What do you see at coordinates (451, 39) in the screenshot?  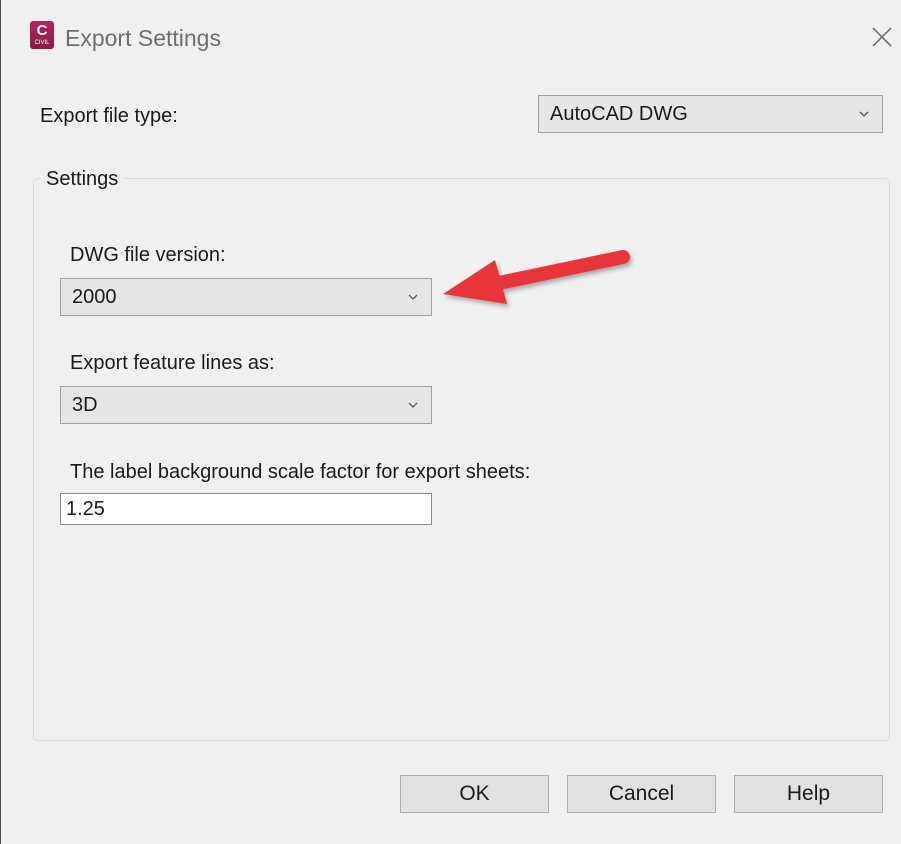 I see `title-bar: C CIVIL Export Settings` at bounding box center [451, 39].